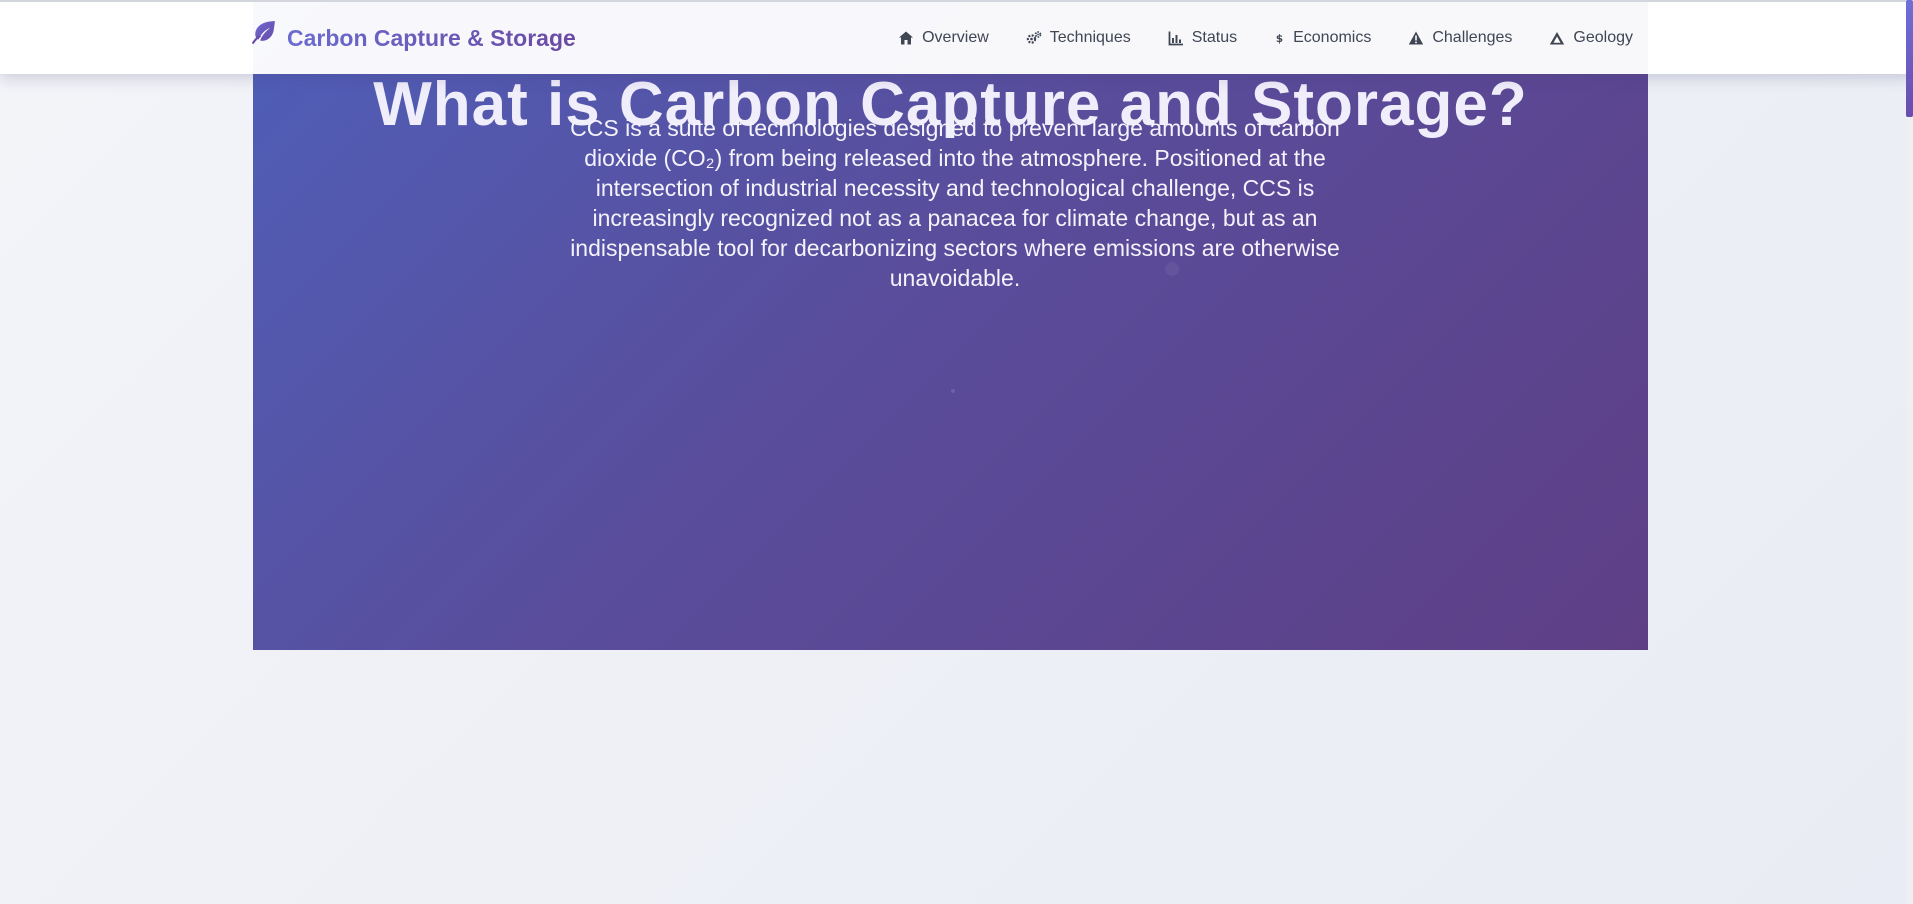  I want to click on dollar-icon: $, so click(1279, 39).